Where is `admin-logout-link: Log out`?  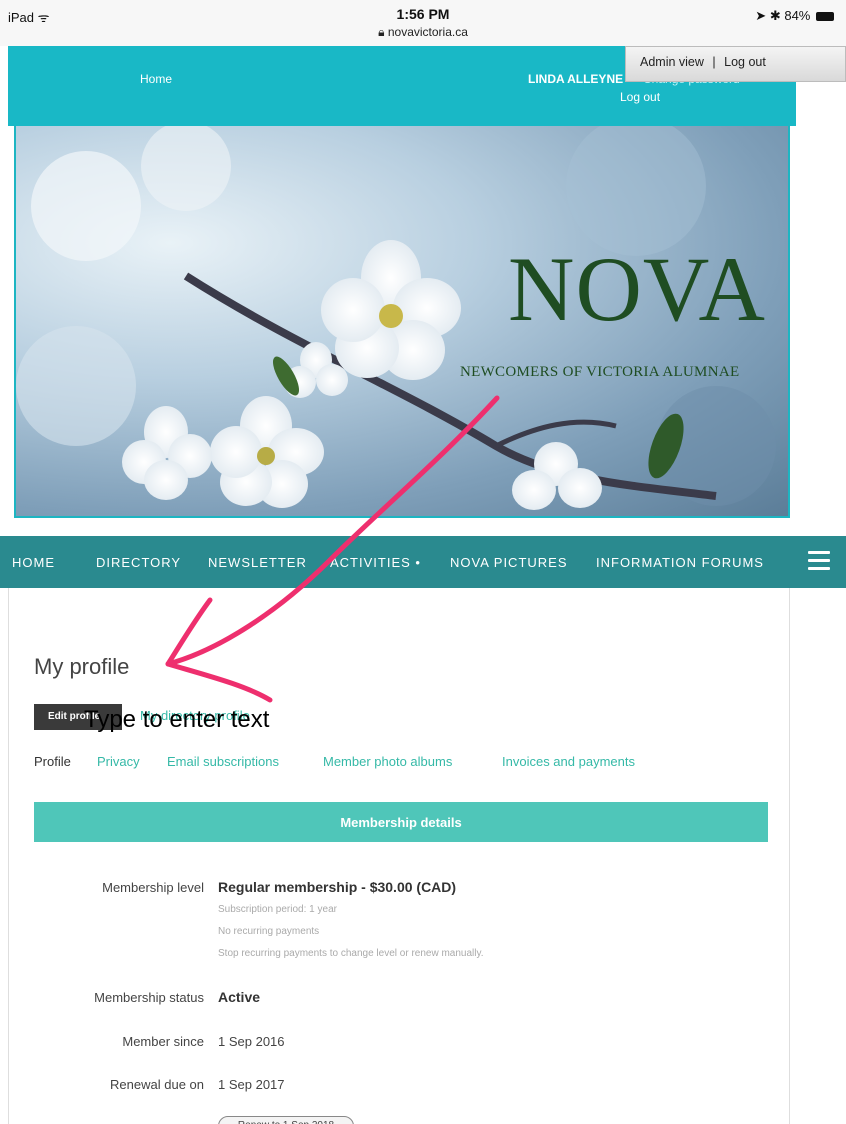
admin-logout-link: Log out is located at coordinates (745, 62).